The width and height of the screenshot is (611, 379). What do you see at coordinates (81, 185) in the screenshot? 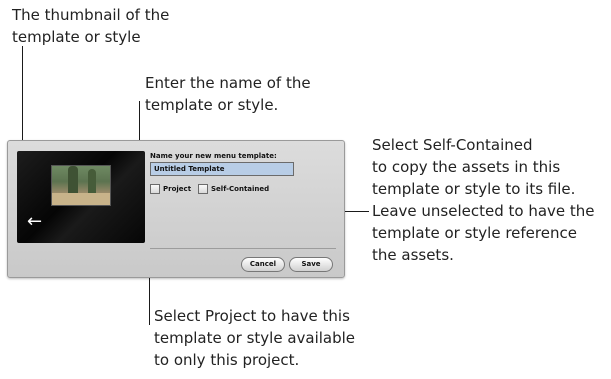
I see `thumbnail-photo` at bounding box center [81, 185].